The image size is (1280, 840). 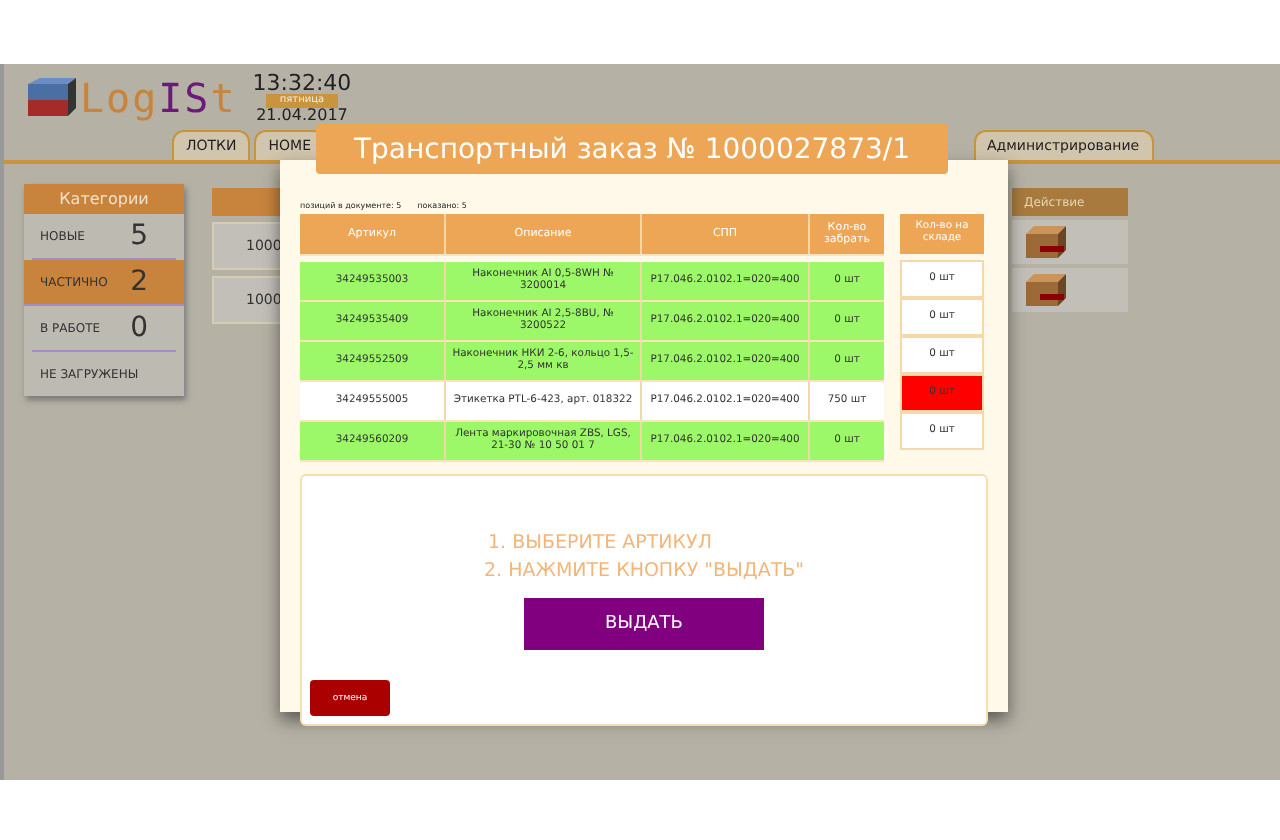 What do you see at coordinates (644, 571) in the screenshot?
I see `instruction-text: 2. НАЖМИТЕ КНОПКУ "ВЫДАТЬ"` at bounding box center [644, 571].